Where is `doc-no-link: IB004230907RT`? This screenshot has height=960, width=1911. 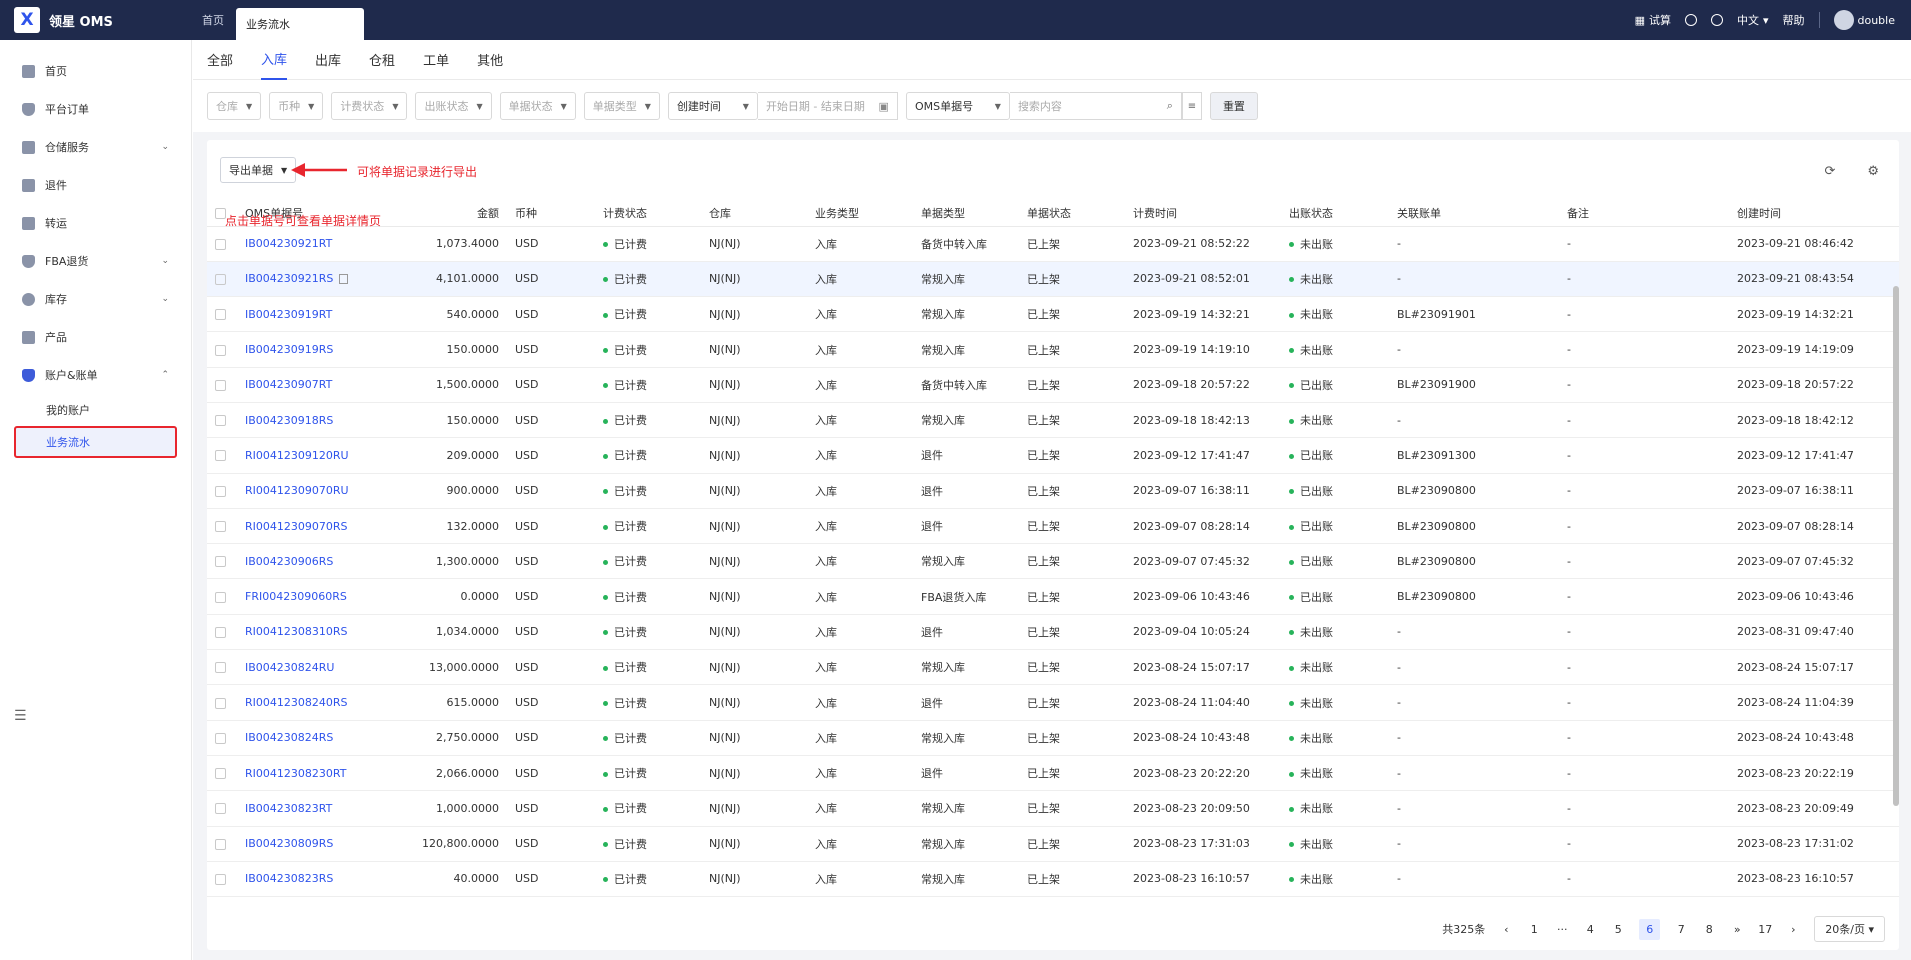
doc-no-link: IB004230907RT is located at coordinates (317, 385).